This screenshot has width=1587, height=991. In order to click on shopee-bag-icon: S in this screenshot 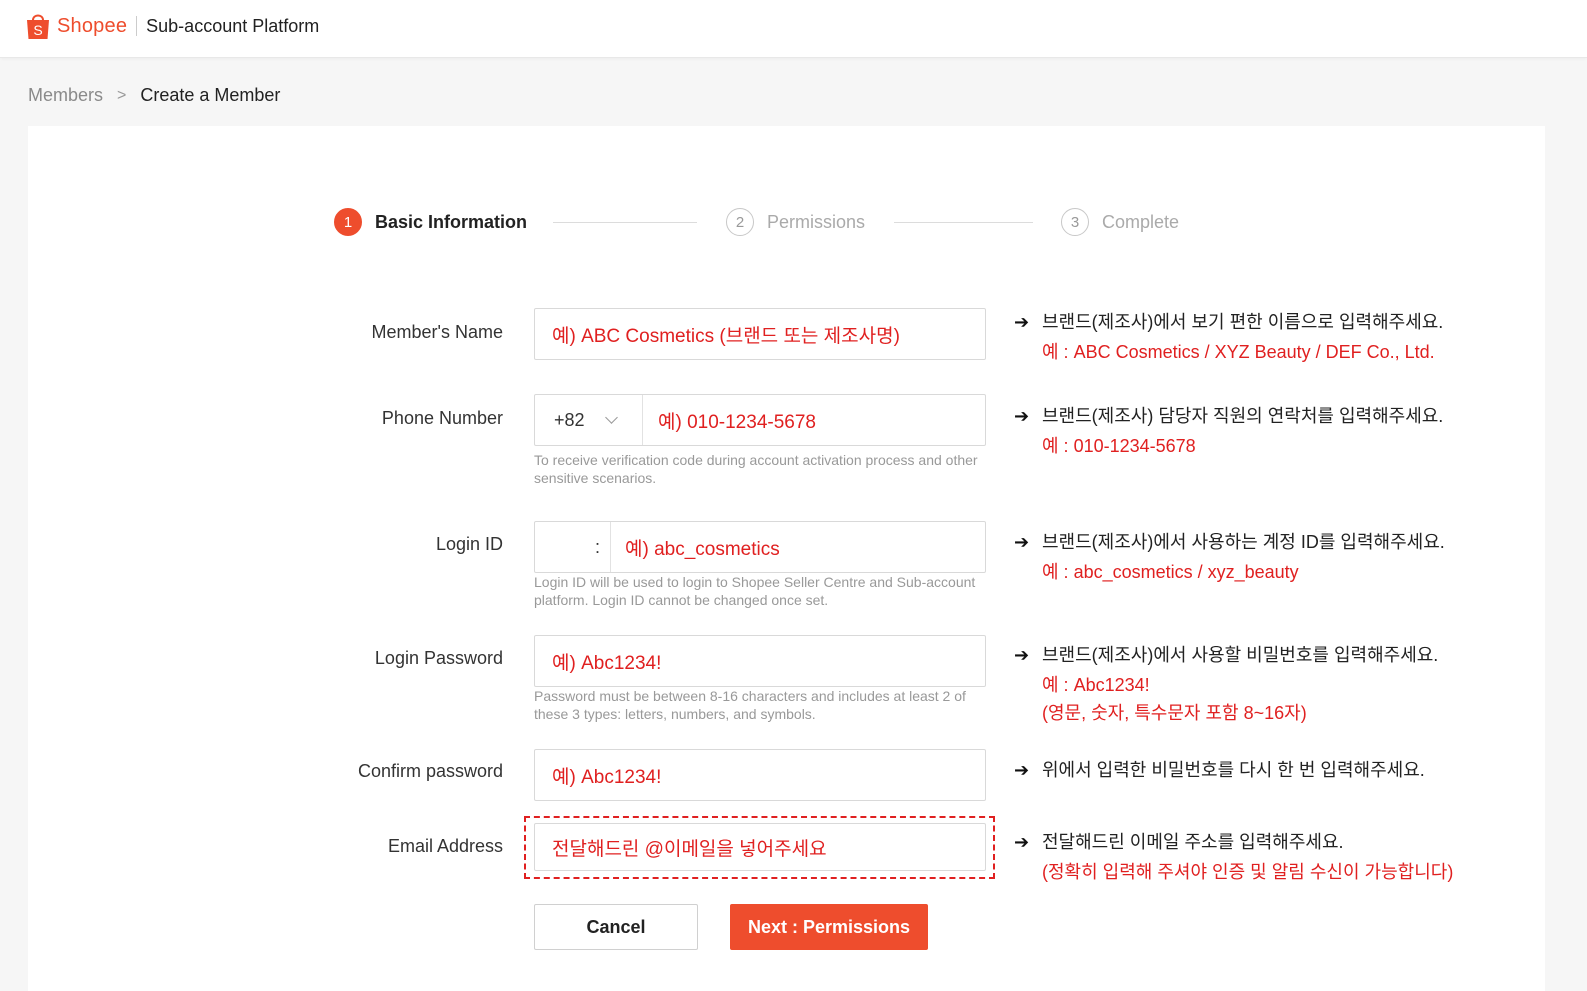, I will do `click(38, 26)`.